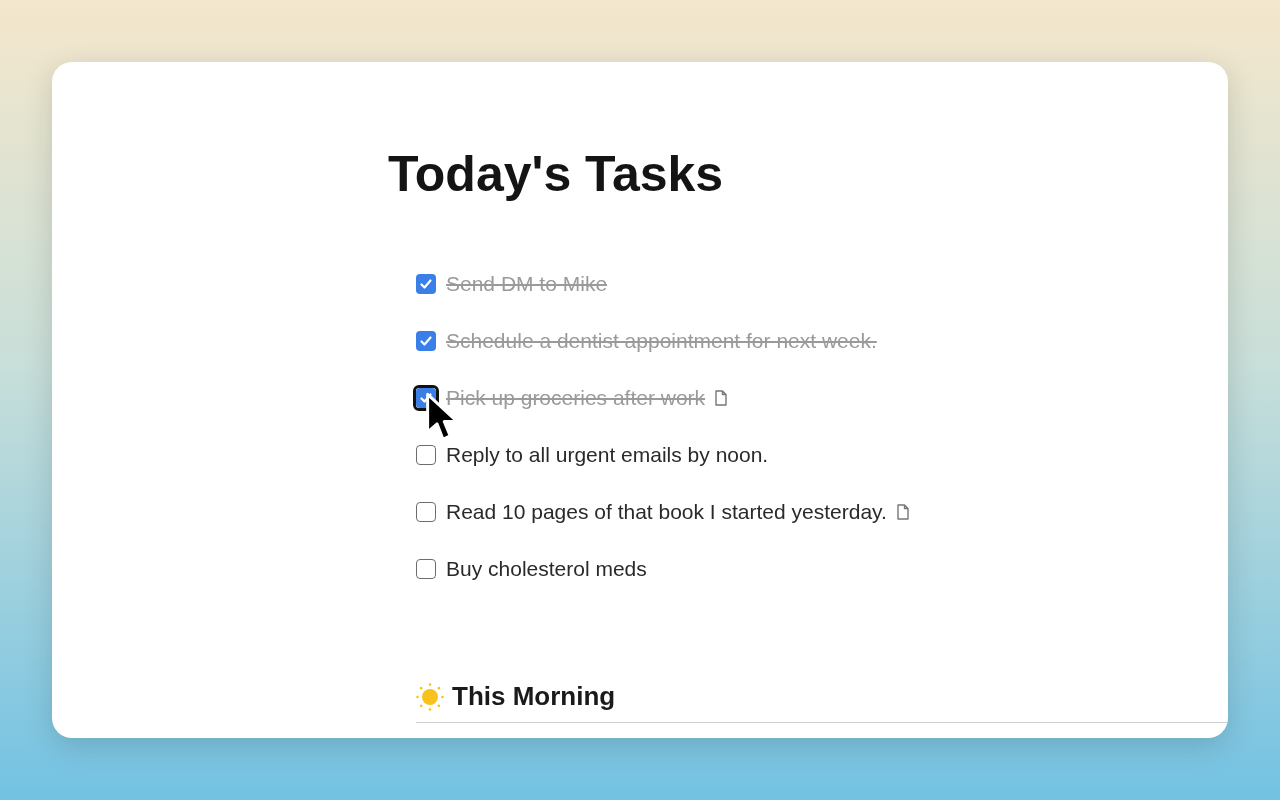  What do you see at coordinates (576, 398) in the screenshot?
I see `task-text: Pick up groceries after work` at bounding box center [576, 398].